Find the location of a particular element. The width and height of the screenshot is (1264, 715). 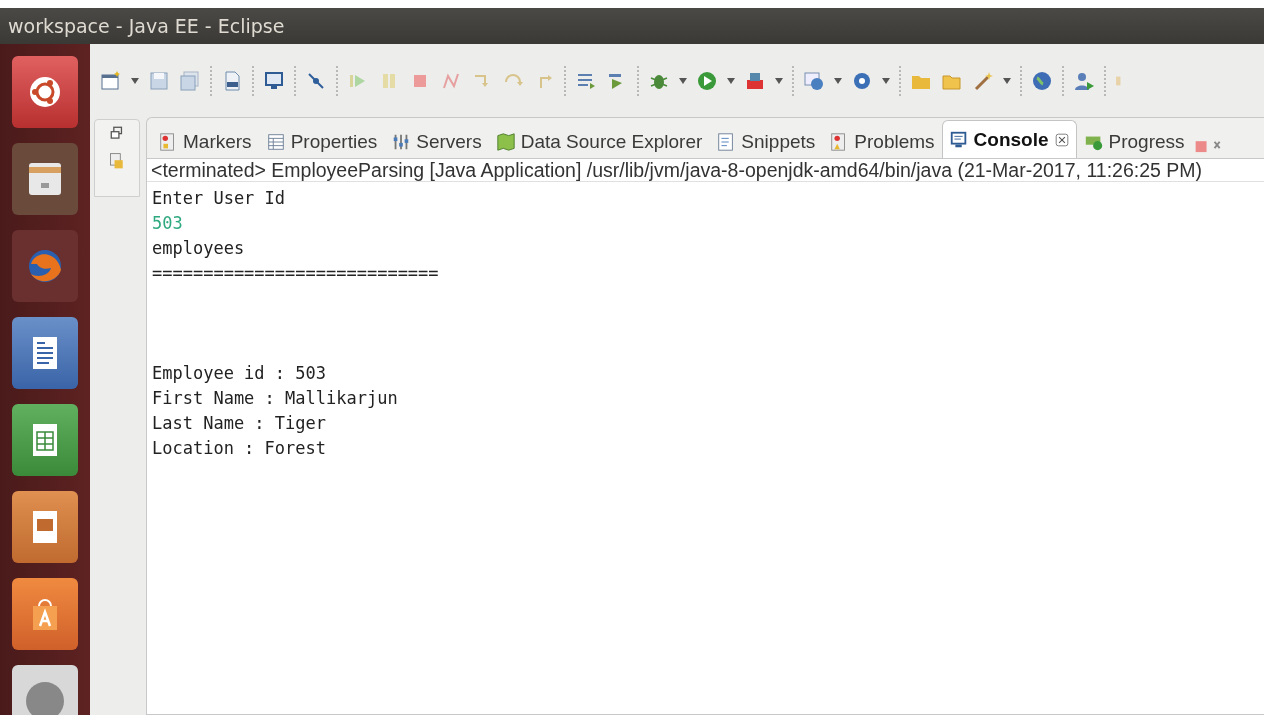

view-tab: Problems is located at coordinates (882, 141).